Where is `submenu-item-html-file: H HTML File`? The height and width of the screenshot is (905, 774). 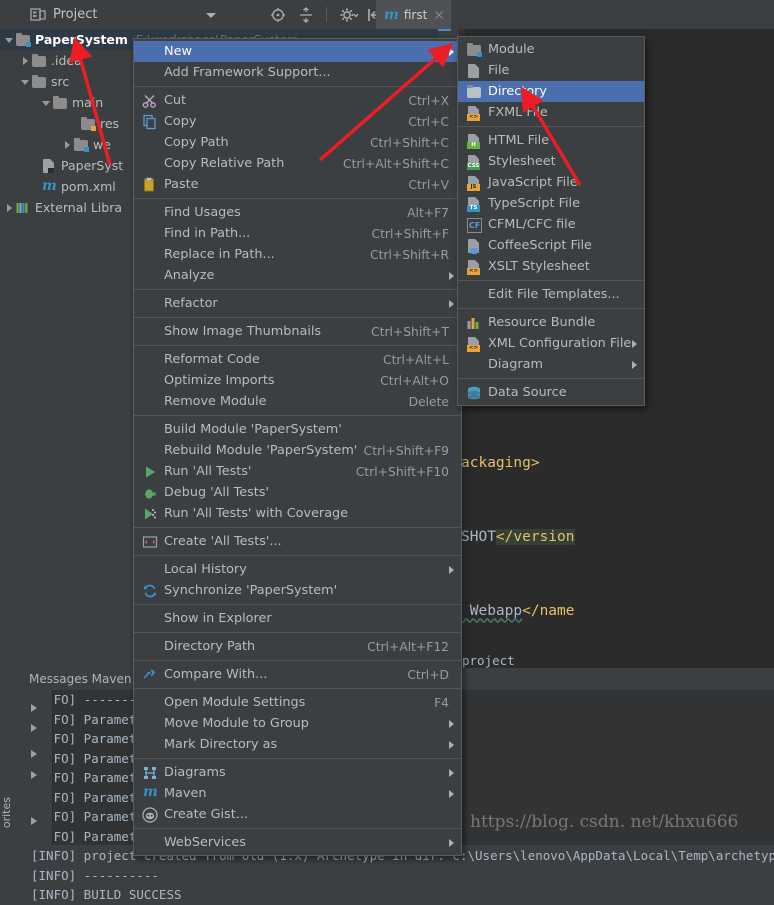
submenu-item-html-file: H HTML File is located at coordinates (551, 140).